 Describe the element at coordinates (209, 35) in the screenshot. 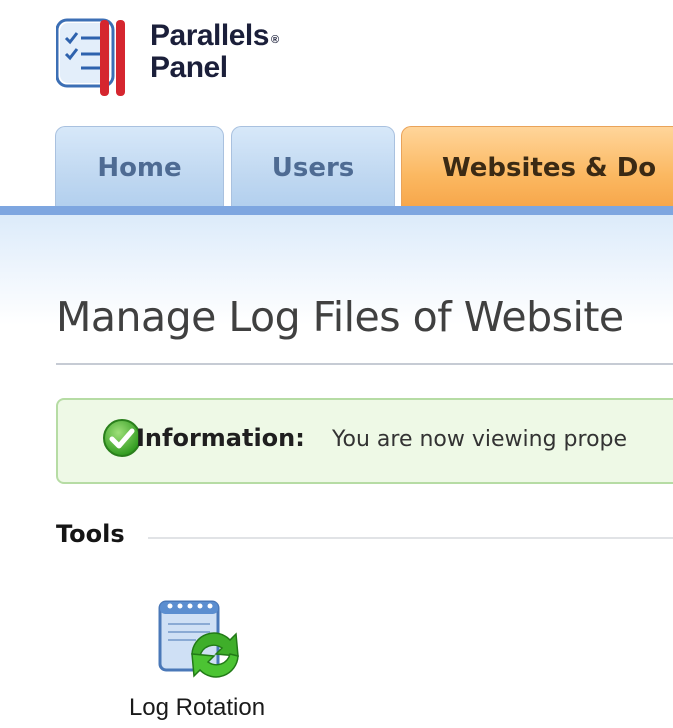

I see `logo-line-1: Parallels` at that location.